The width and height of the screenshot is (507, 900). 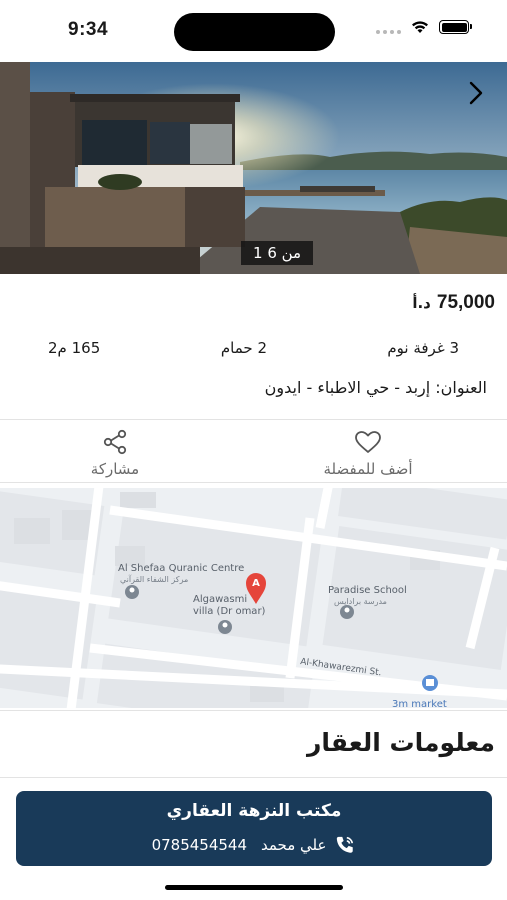 What do you see at coordinates (294, 845) in the screenshot?
I see `agent-name: علي محمد` at bounding box center [294, 845].